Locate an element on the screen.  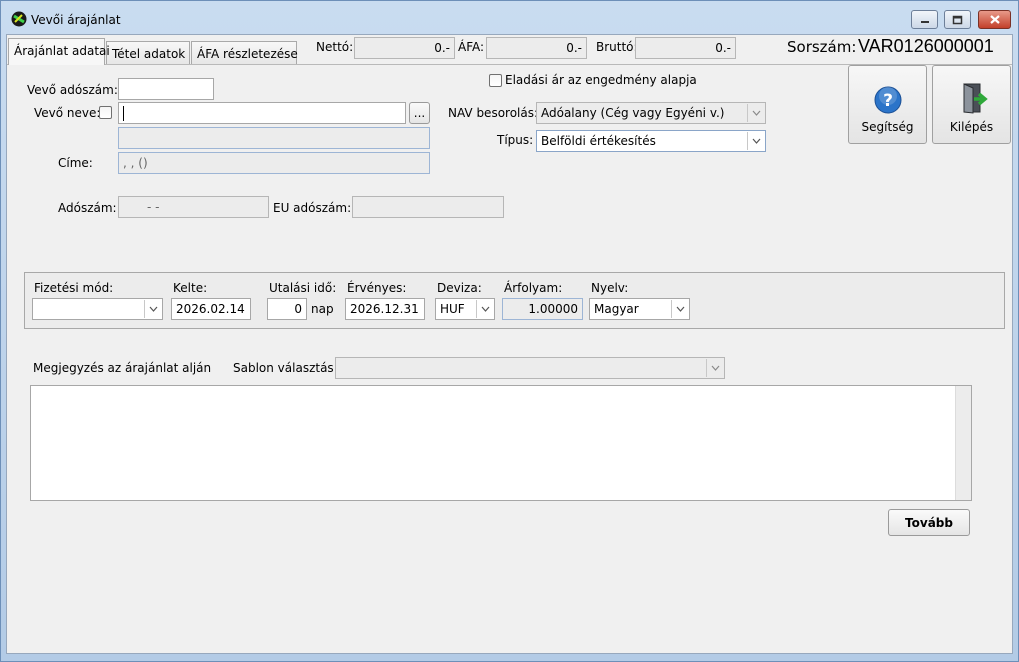
net-total-field: 0.- is located at coordinates (404, 48).